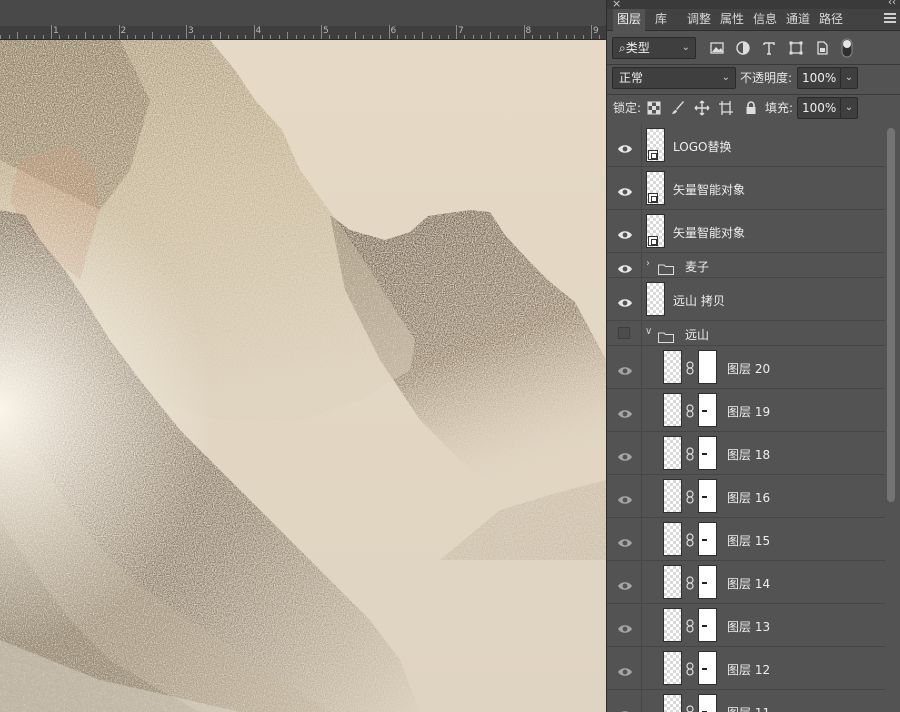 The image size is (900, 712). Describe the element at coordinates (717, 48) in the screenshot. I see `image-filter-icon` at that location.